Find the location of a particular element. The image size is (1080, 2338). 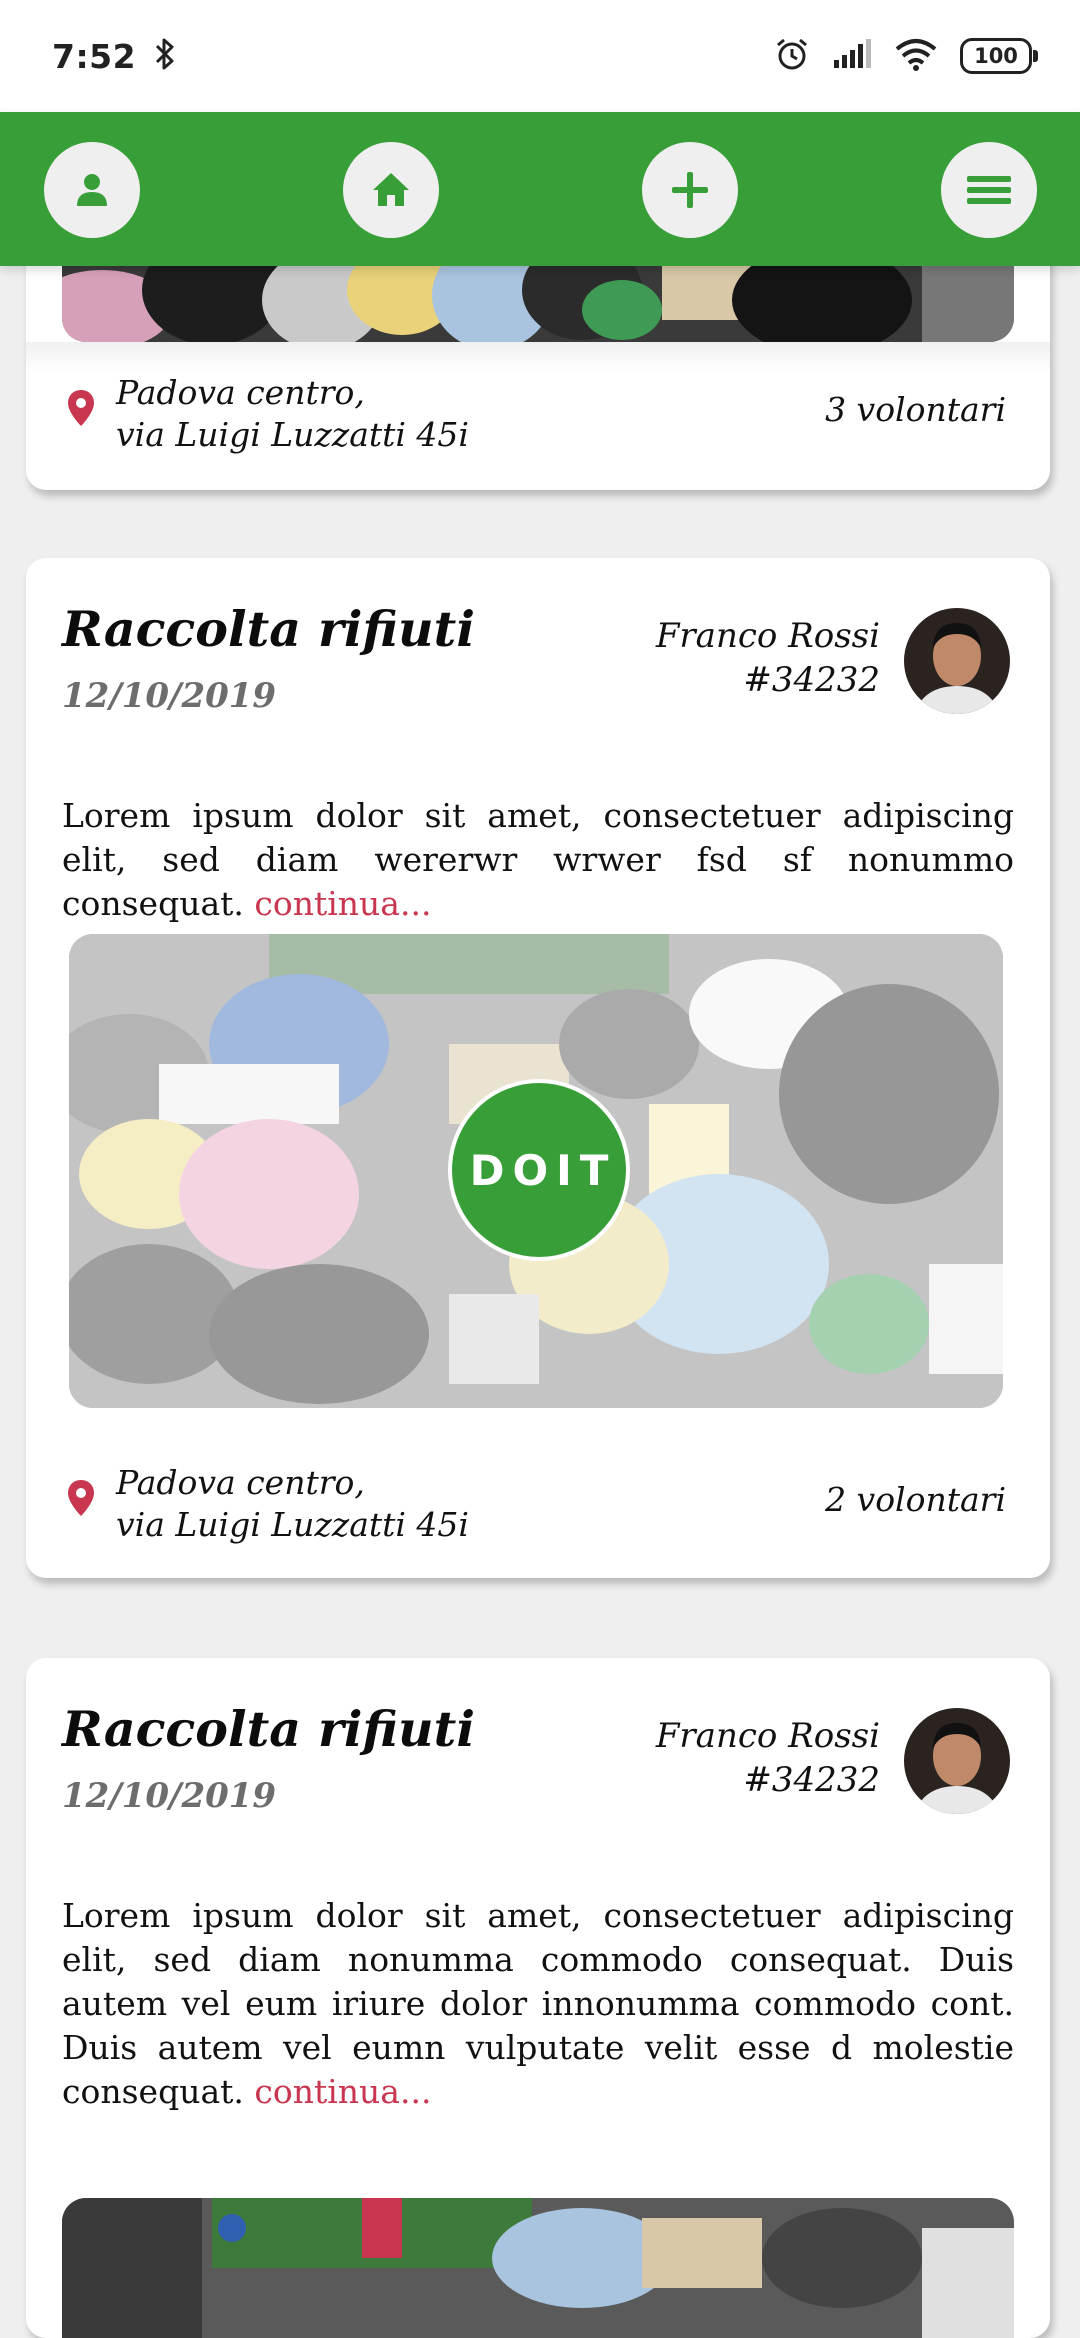

volunteer-count: 3 volontari is located at coordinates (915, 409).